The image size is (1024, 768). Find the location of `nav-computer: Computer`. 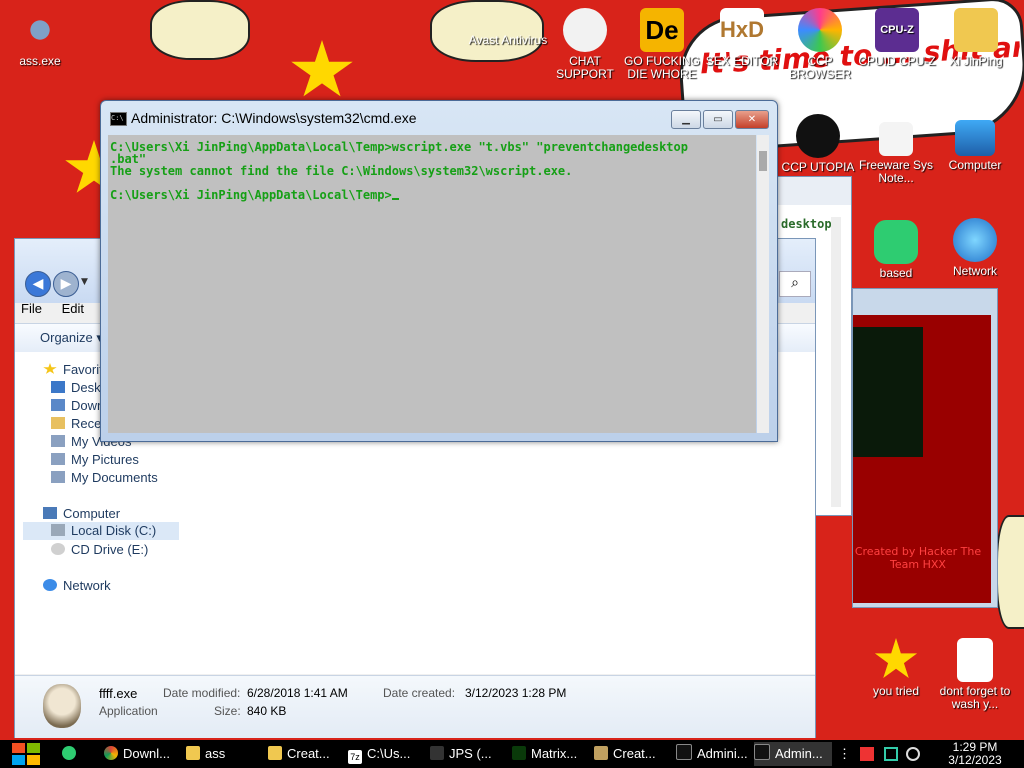

nav-computer: Computer is located at coordinates (81, 513).